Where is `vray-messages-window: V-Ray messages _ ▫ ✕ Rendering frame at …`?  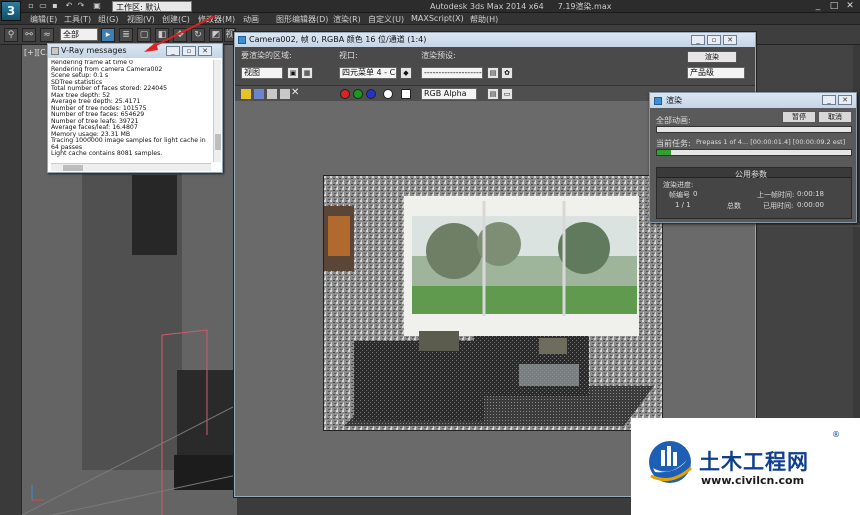 vray-messages-window: V-Ray messages _ ▫ ✕ Rendering frame at … is located at coordinates (135, 108).